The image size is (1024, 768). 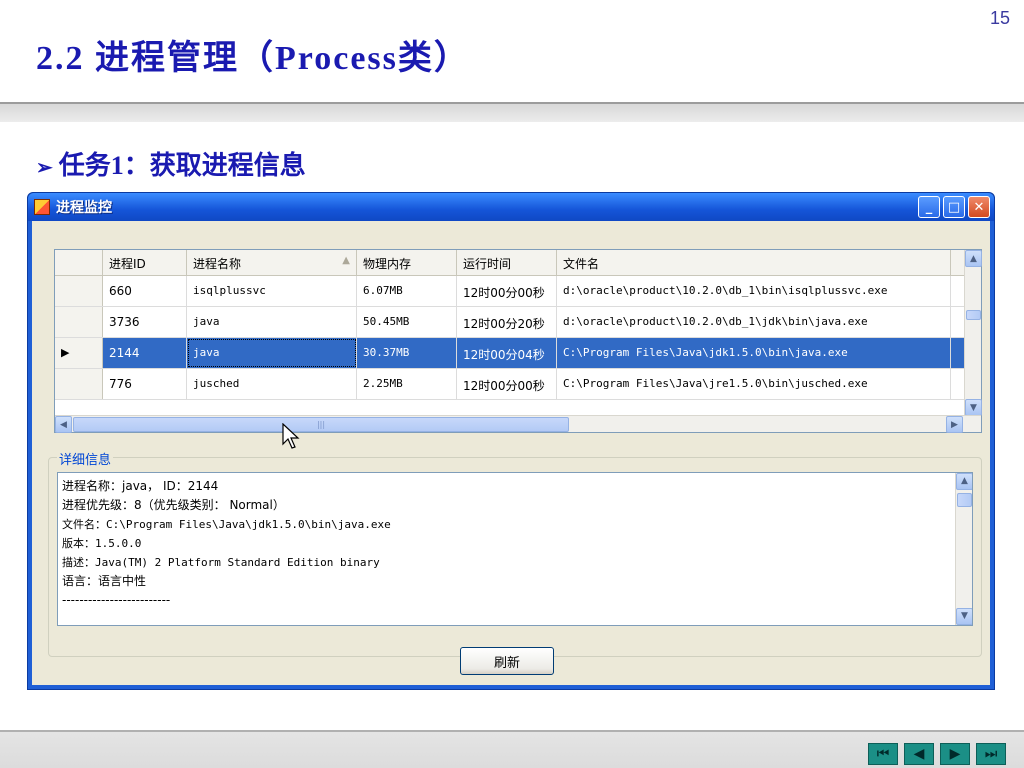 What do you see at coordinates (42, 207) in the screenshot?
I see `app-icon` at bounding box center [42, 207].